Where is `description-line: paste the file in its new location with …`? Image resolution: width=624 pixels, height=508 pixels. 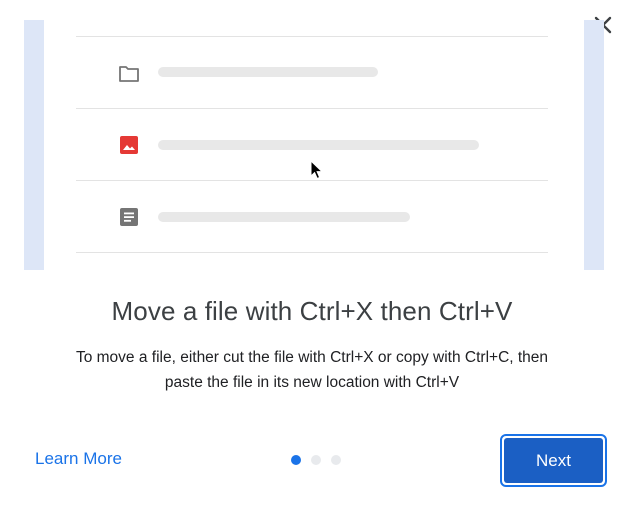
description-line: paste the file in its new location with … is located at coordinates (312, 382).